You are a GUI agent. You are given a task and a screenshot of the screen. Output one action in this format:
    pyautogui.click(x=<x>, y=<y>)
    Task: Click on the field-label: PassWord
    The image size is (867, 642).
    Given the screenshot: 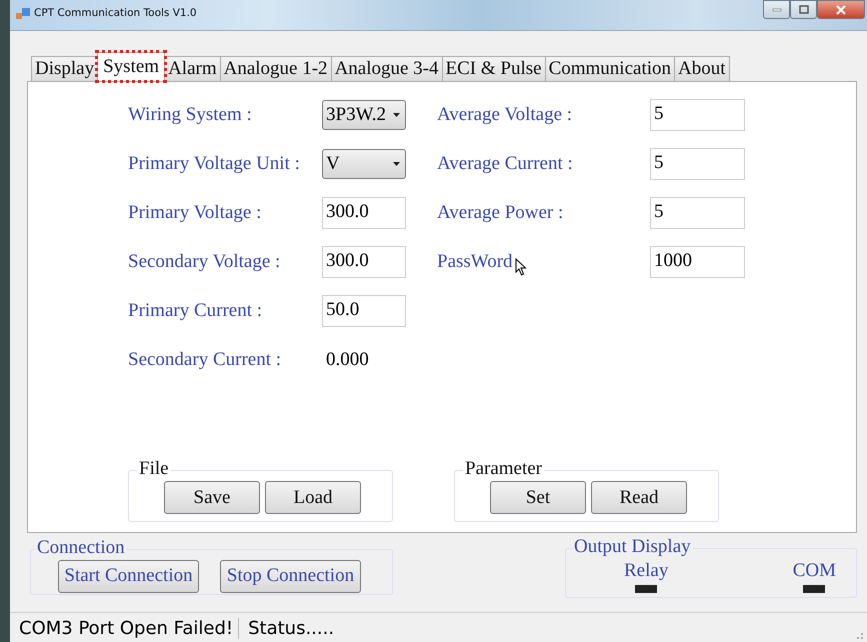 What is the action you would take?
    pyautogui.click(x=475, y=262)
    